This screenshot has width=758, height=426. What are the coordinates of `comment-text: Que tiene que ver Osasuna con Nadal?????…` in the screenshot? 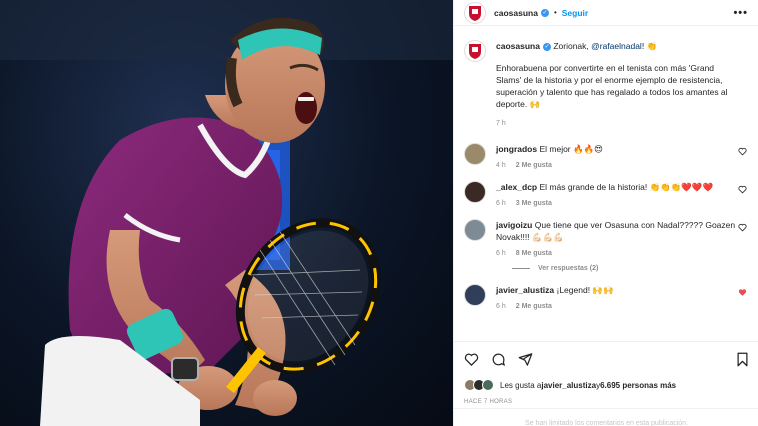 It's located at (616, 231).